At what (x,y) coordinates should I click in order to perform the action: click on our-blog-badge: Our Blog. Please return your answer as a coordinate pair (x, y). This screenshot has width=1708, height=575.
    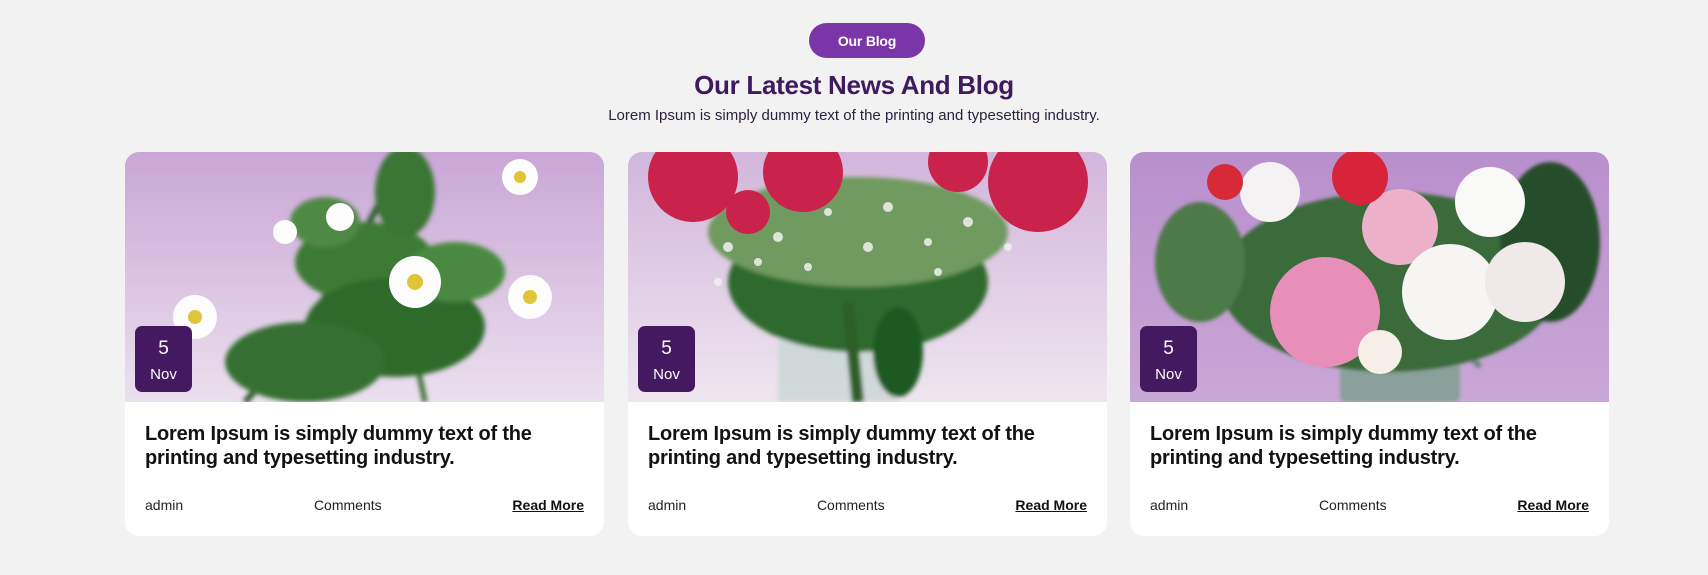
    Looking at the image, I should click on (867, 40).